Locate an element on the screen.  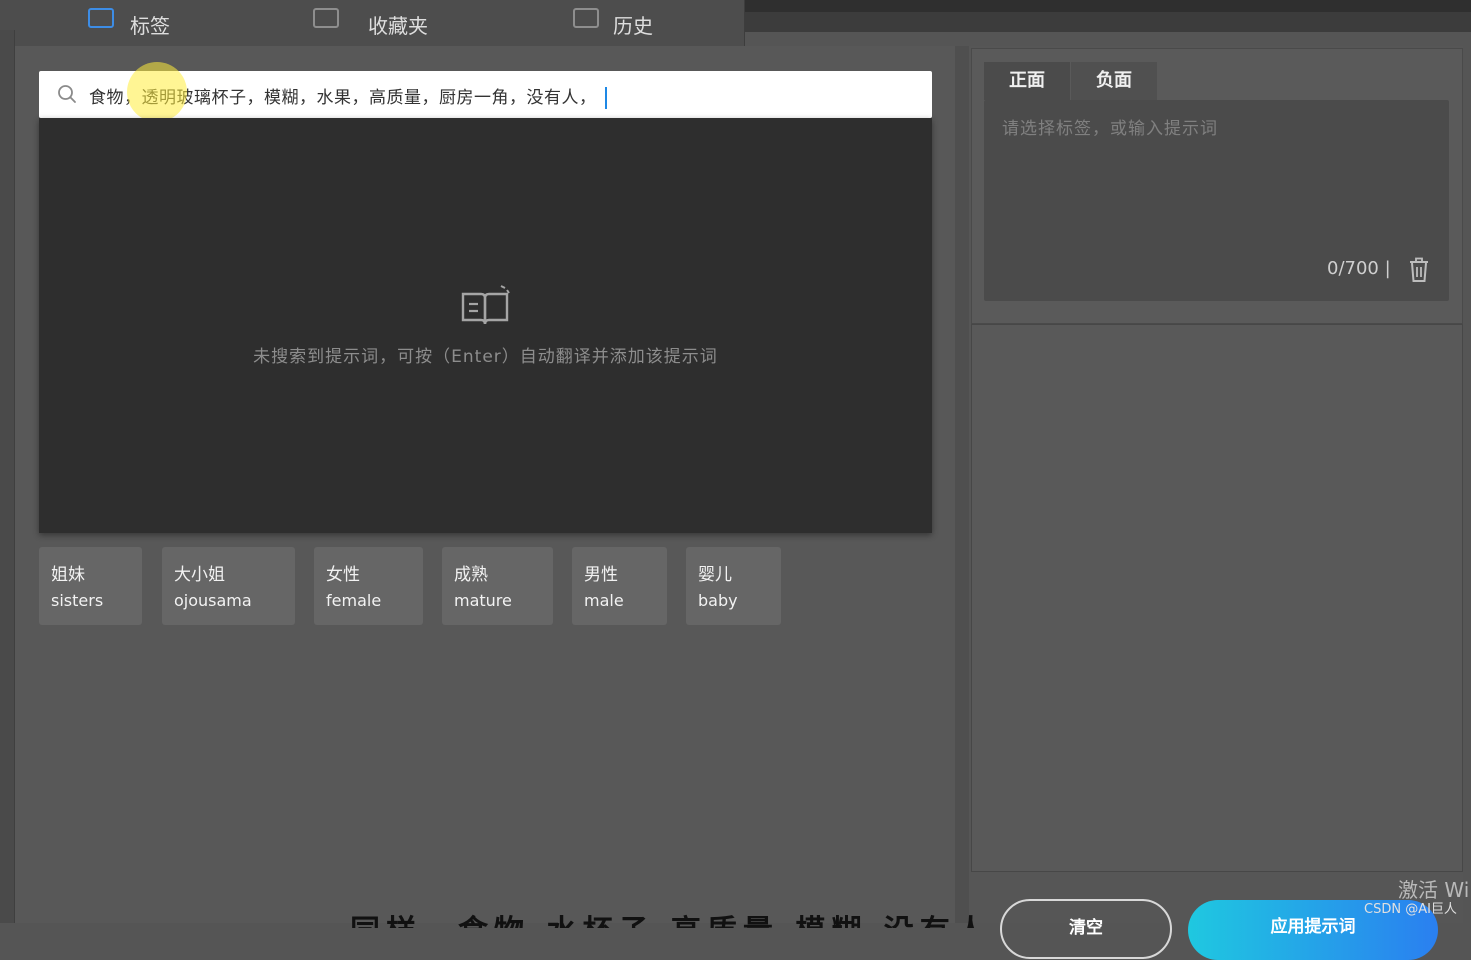
tab-negative: 负面 is located at coordinates (1114, 81).